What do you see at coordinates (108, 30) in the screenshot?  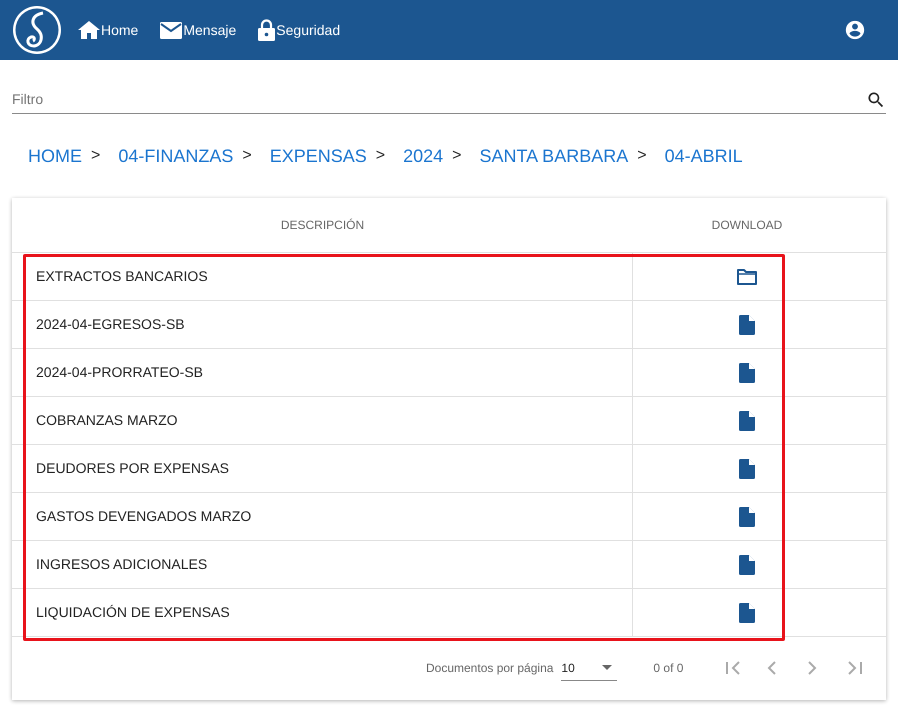 I see `nav-link: Home` at bounding box center [108, 30].